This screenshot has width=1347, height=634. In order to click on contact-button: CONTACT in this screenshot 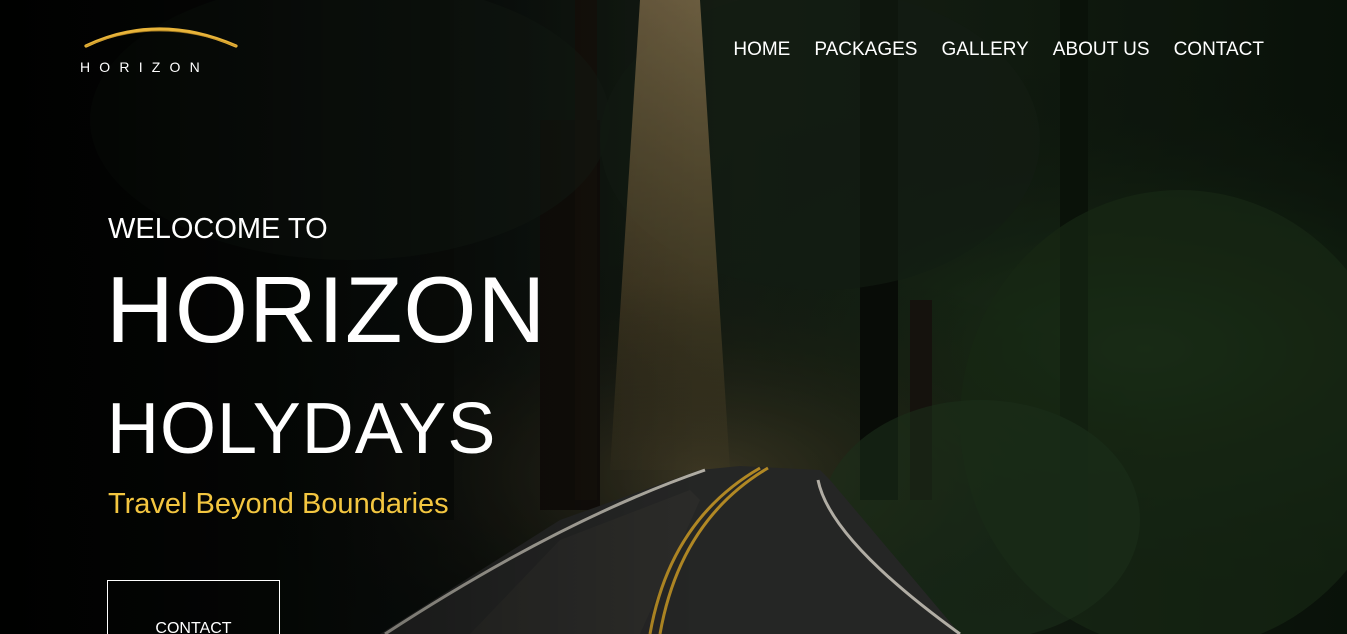, I will do `click(193, 607)`.